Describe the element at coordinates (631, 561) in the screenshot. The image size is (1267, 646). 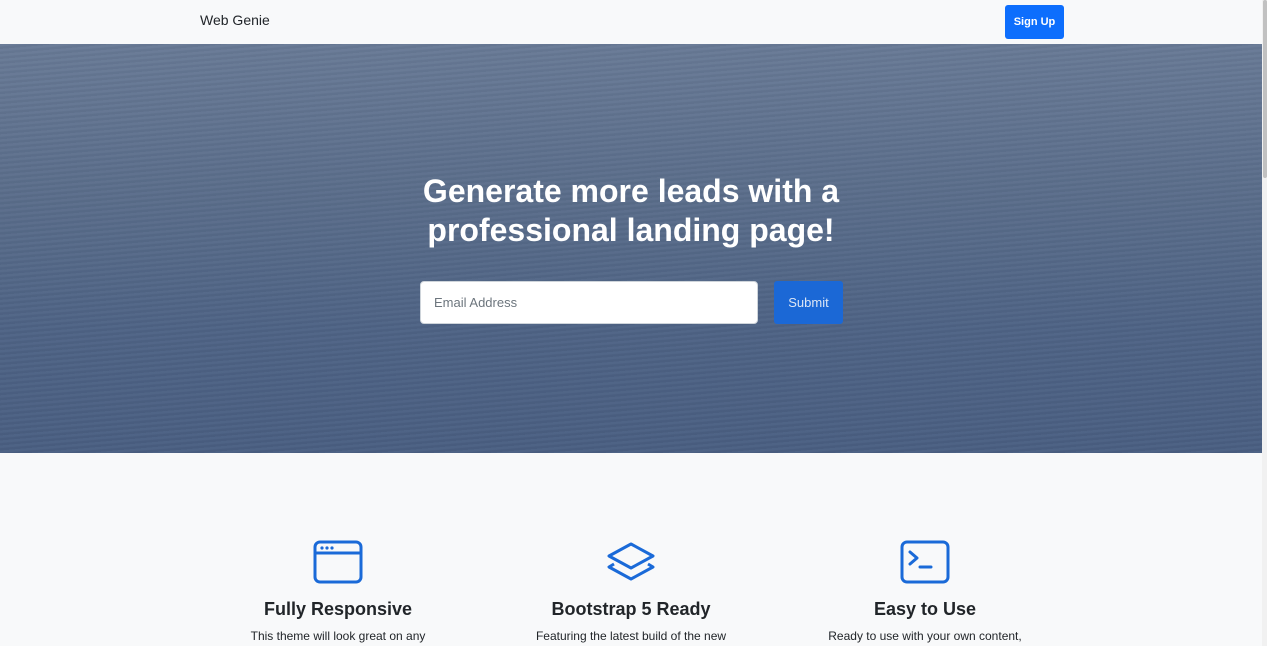
I see `layers-icon` at that location.